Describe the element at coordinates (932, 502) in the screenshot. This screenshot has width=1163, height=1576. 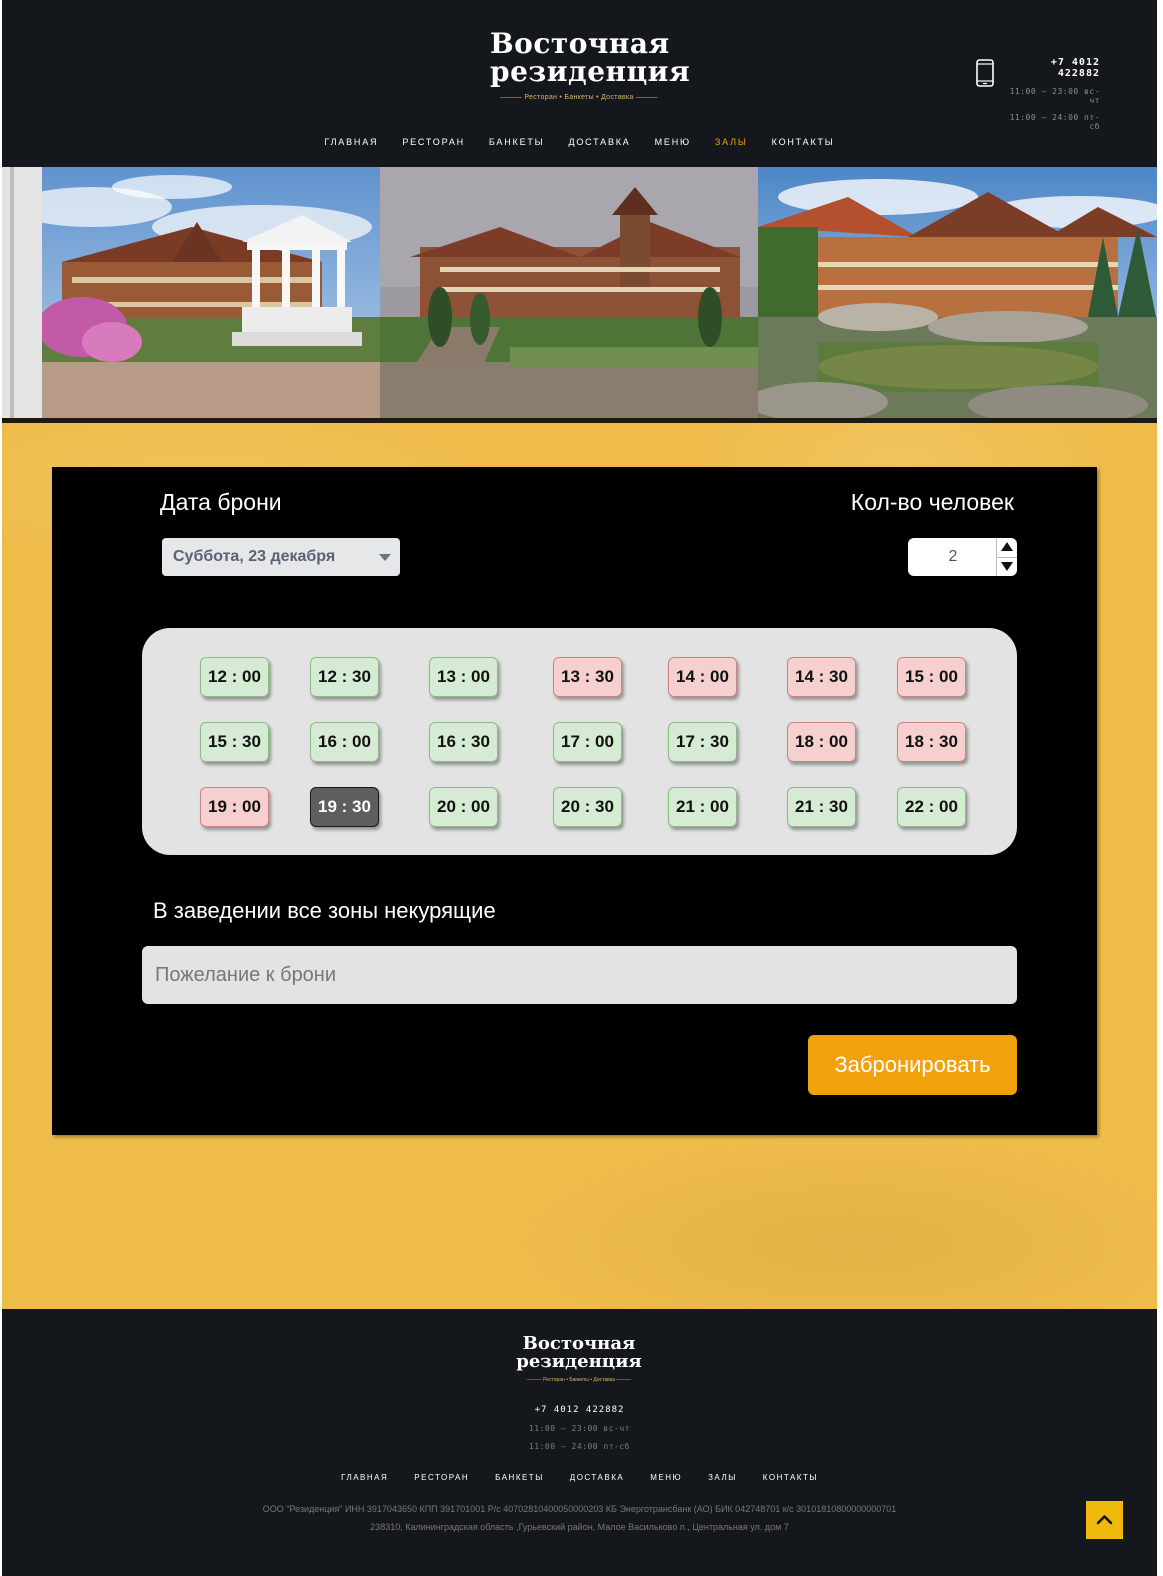
I see `guests-label: Кол-во человек` at that location.